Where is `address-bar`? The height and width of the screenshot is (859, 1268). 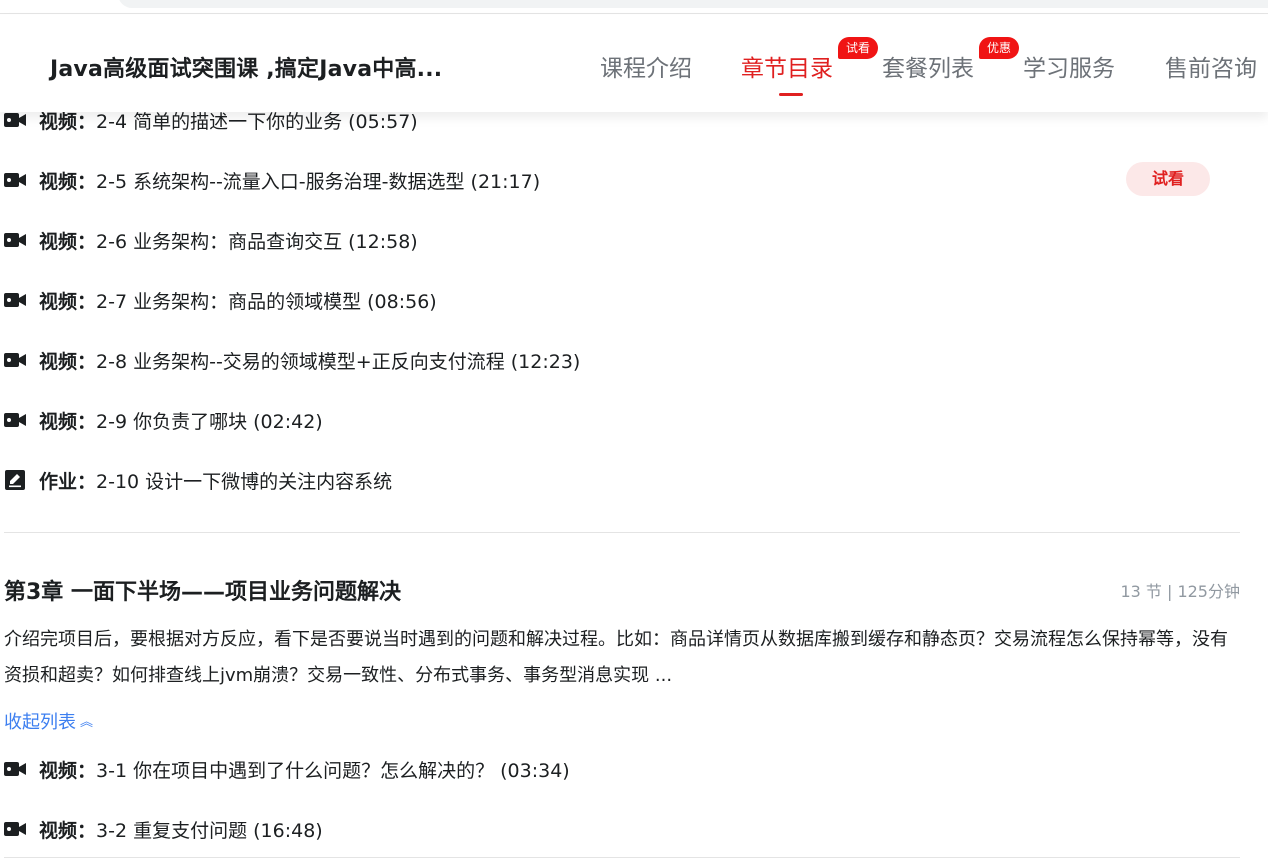
address-bar is located at coordinates (693, 4).